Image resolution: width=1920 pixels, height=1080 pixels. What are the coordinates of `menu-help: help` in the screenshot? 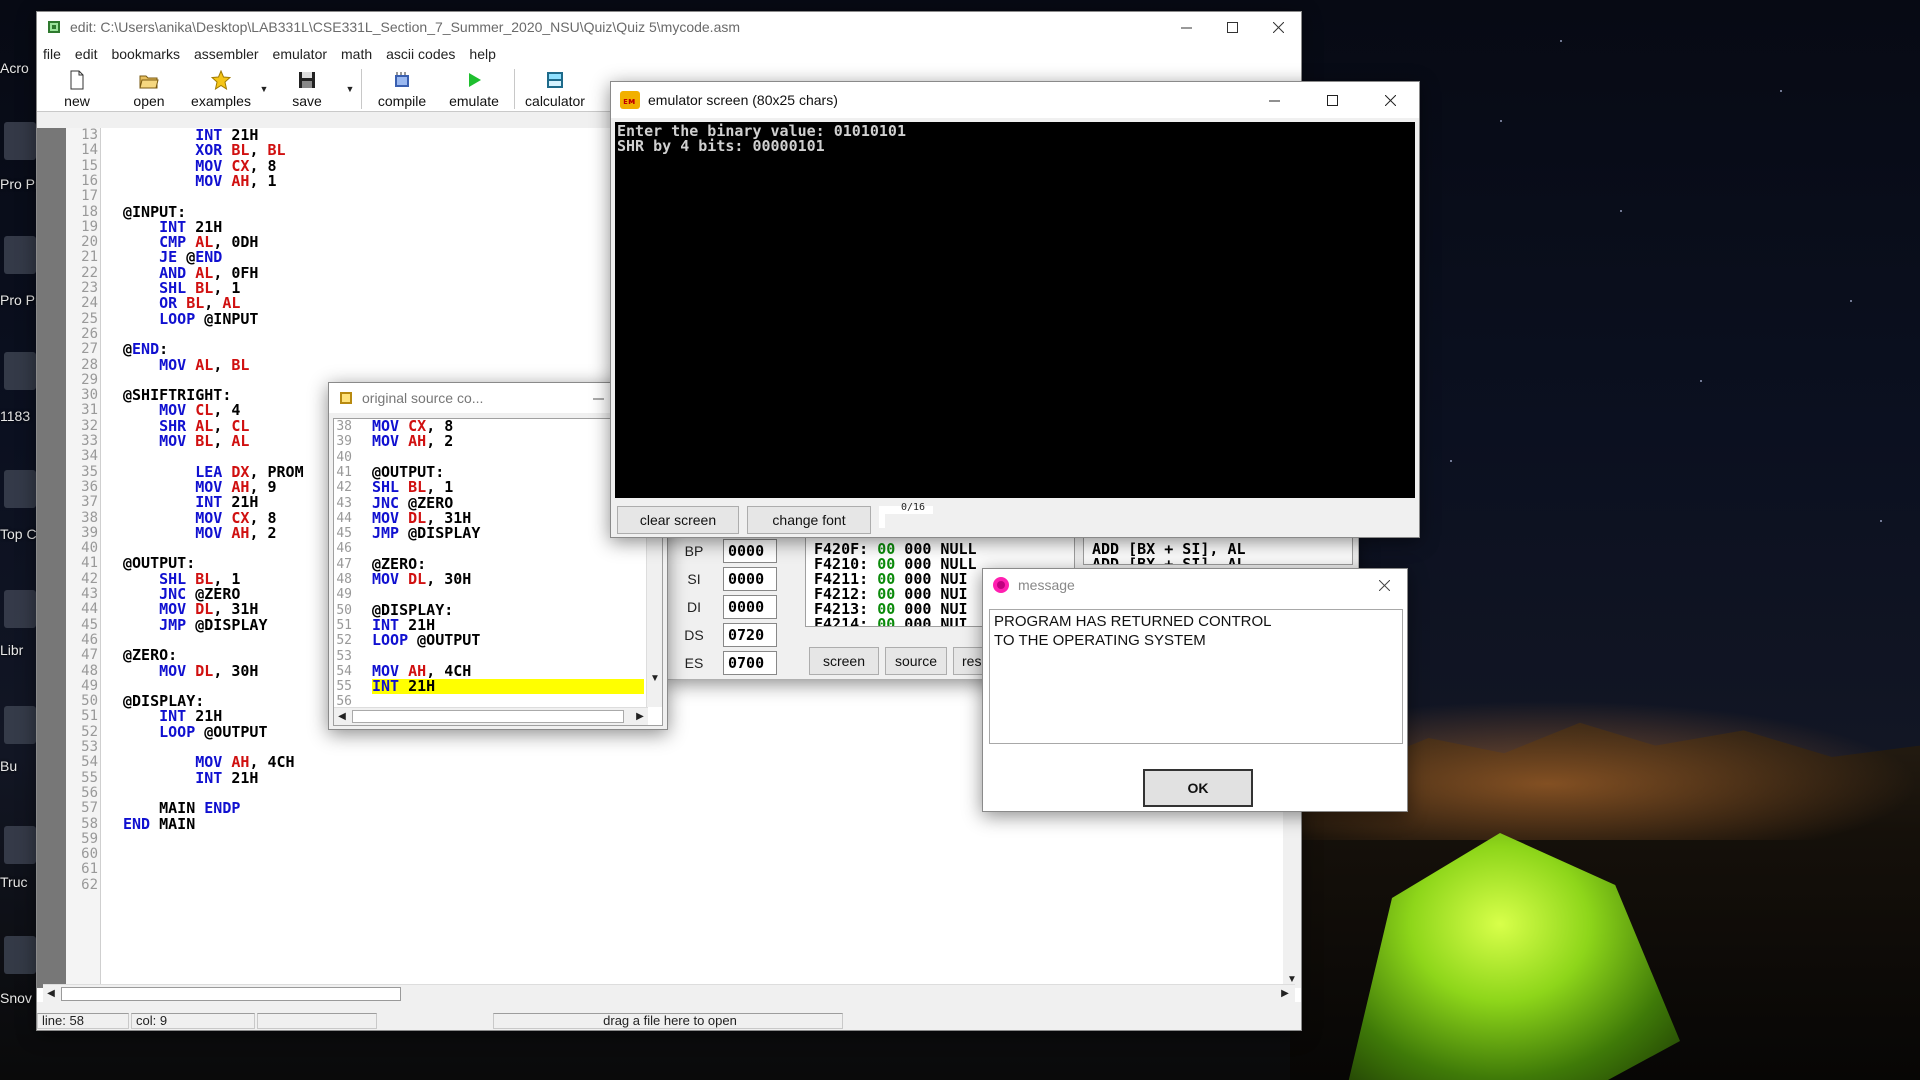 It's located at (482, 54).